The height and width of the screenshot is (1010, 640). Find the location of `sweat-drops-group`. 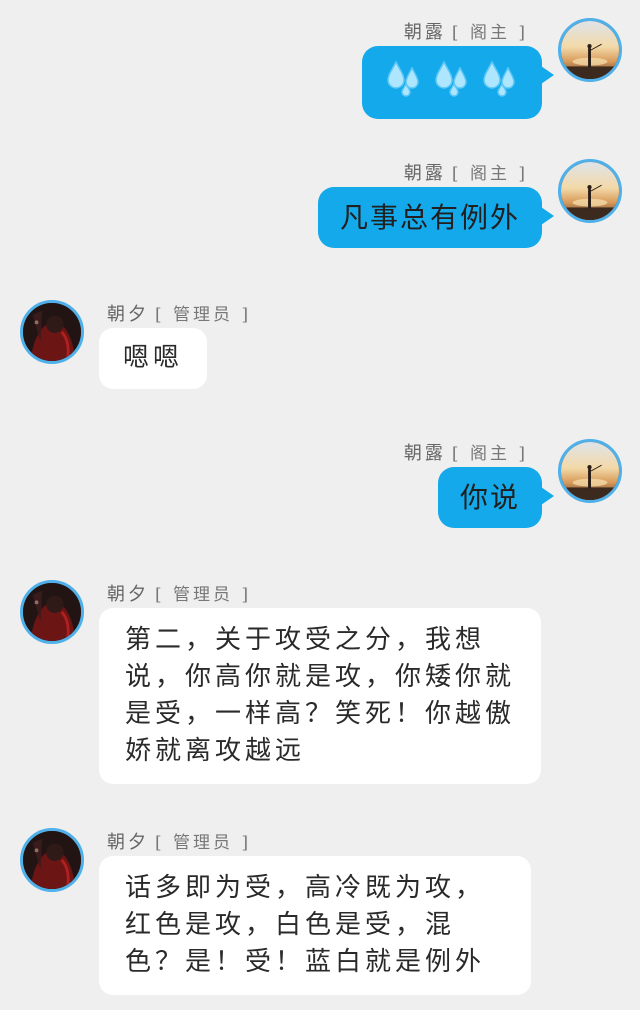

sweat-drops-group is located at coordinates (452, 78).